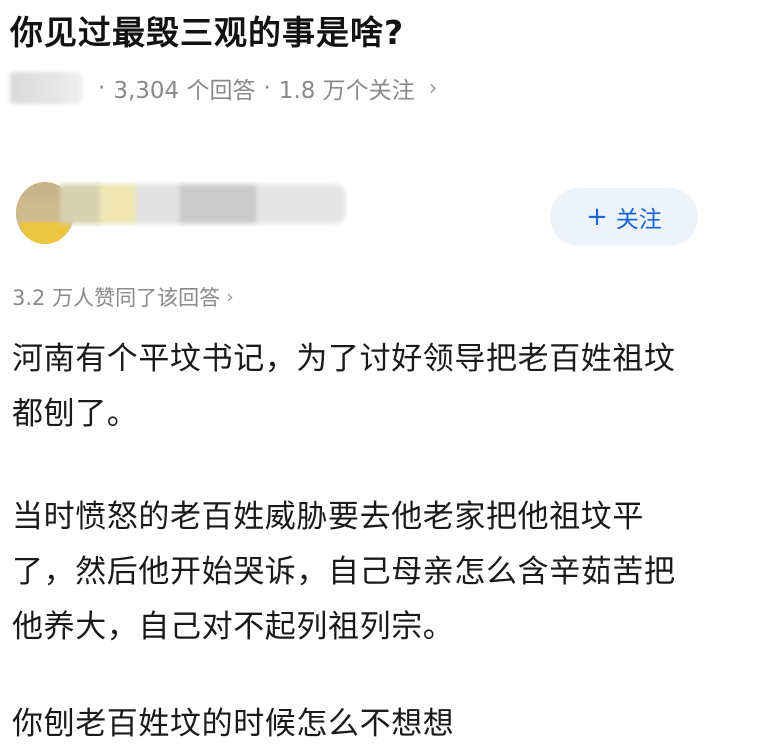 The height and width of the screenshot is (752, 764). What do you see at coordinates (75, 414) in the screenshot?
I see `paragraph-line: 都刨了。` at bounding box center [75, 414].